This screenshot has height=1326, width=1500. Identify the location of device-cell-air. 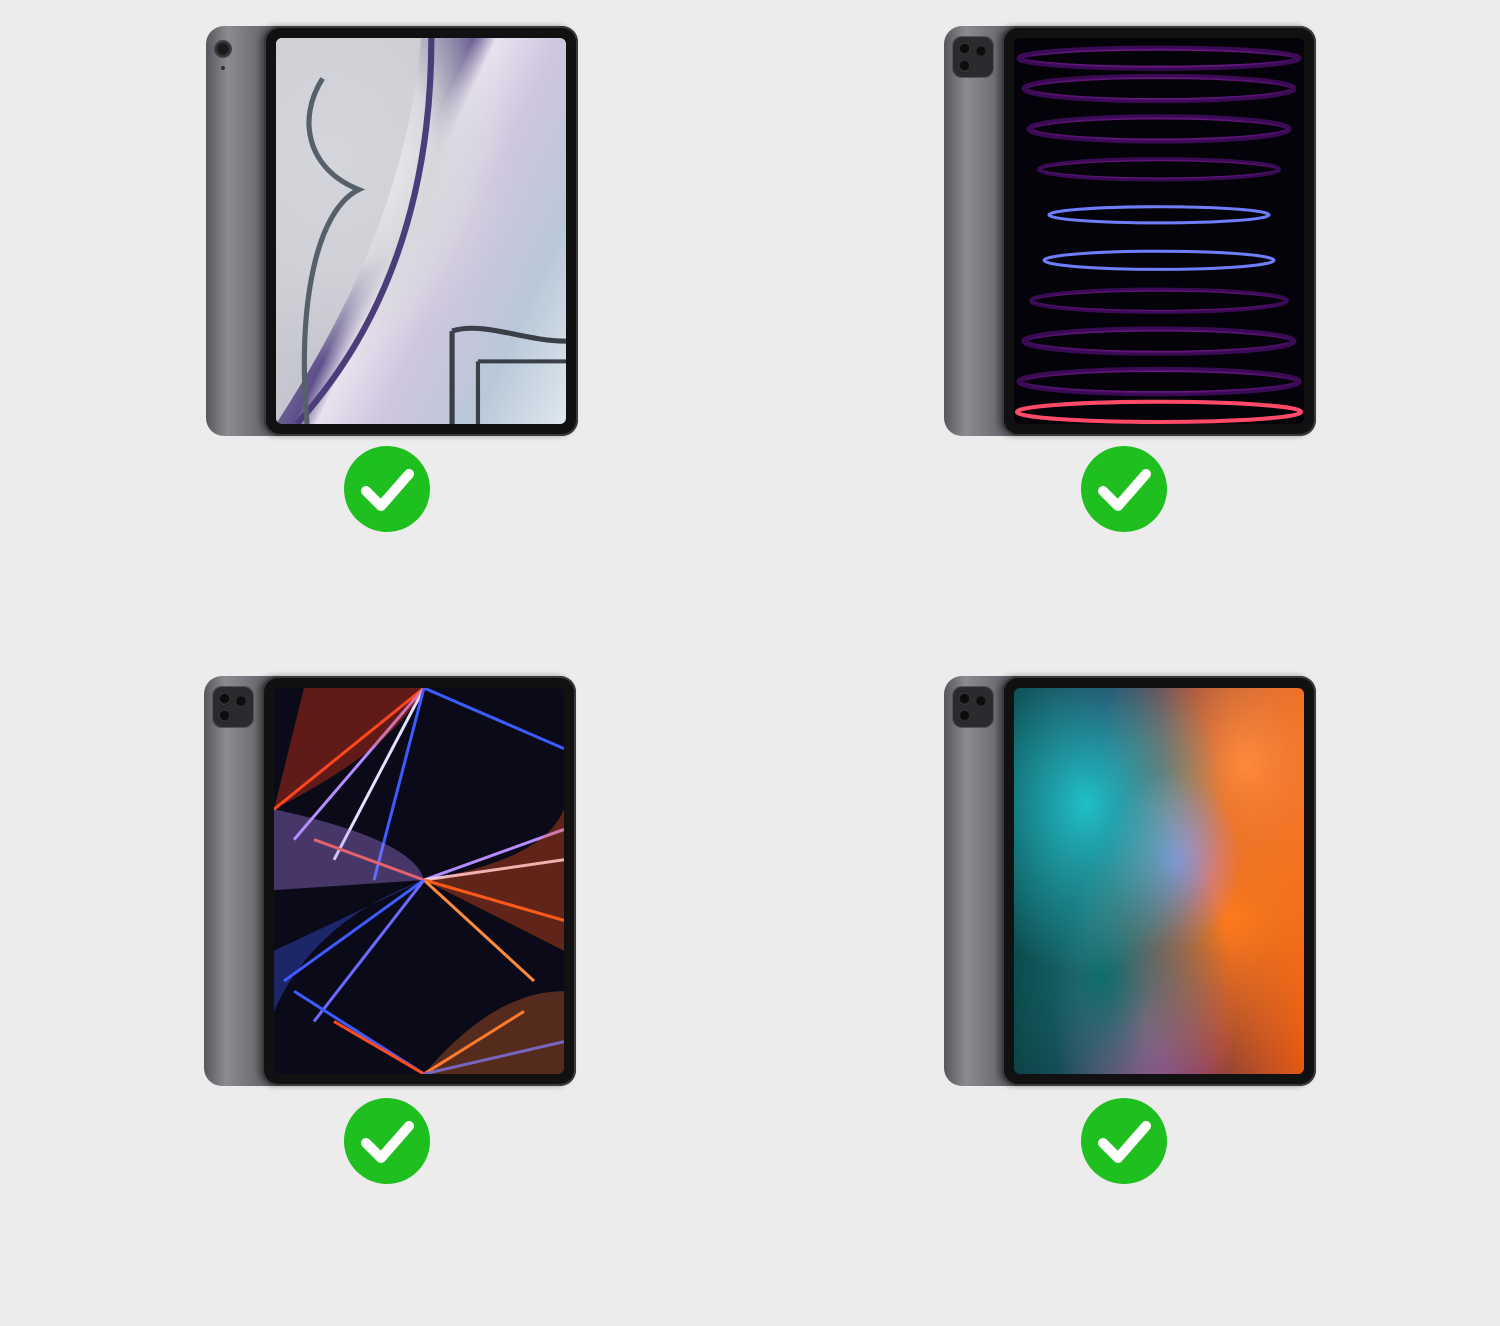
(396, 286).